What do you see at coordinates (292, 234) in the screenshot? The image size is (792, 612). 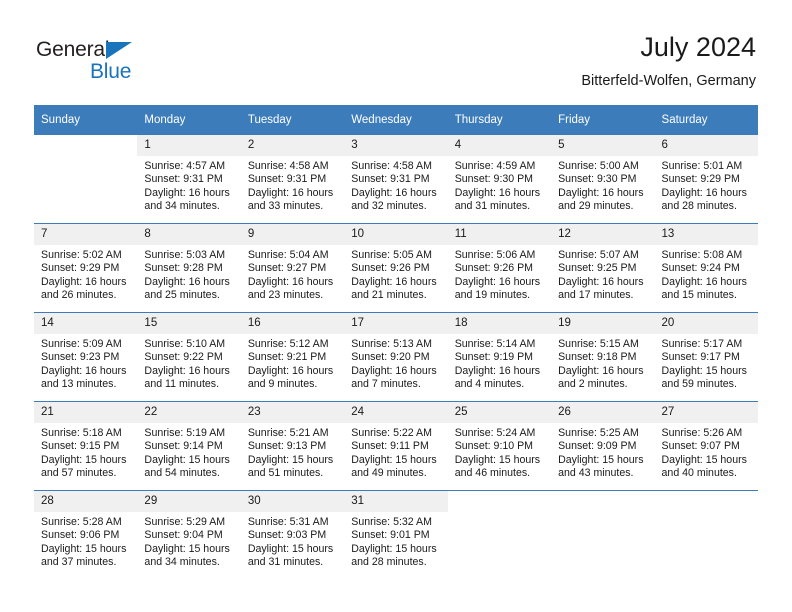 I see `day-number: 9` at bounding box center [292, 234].